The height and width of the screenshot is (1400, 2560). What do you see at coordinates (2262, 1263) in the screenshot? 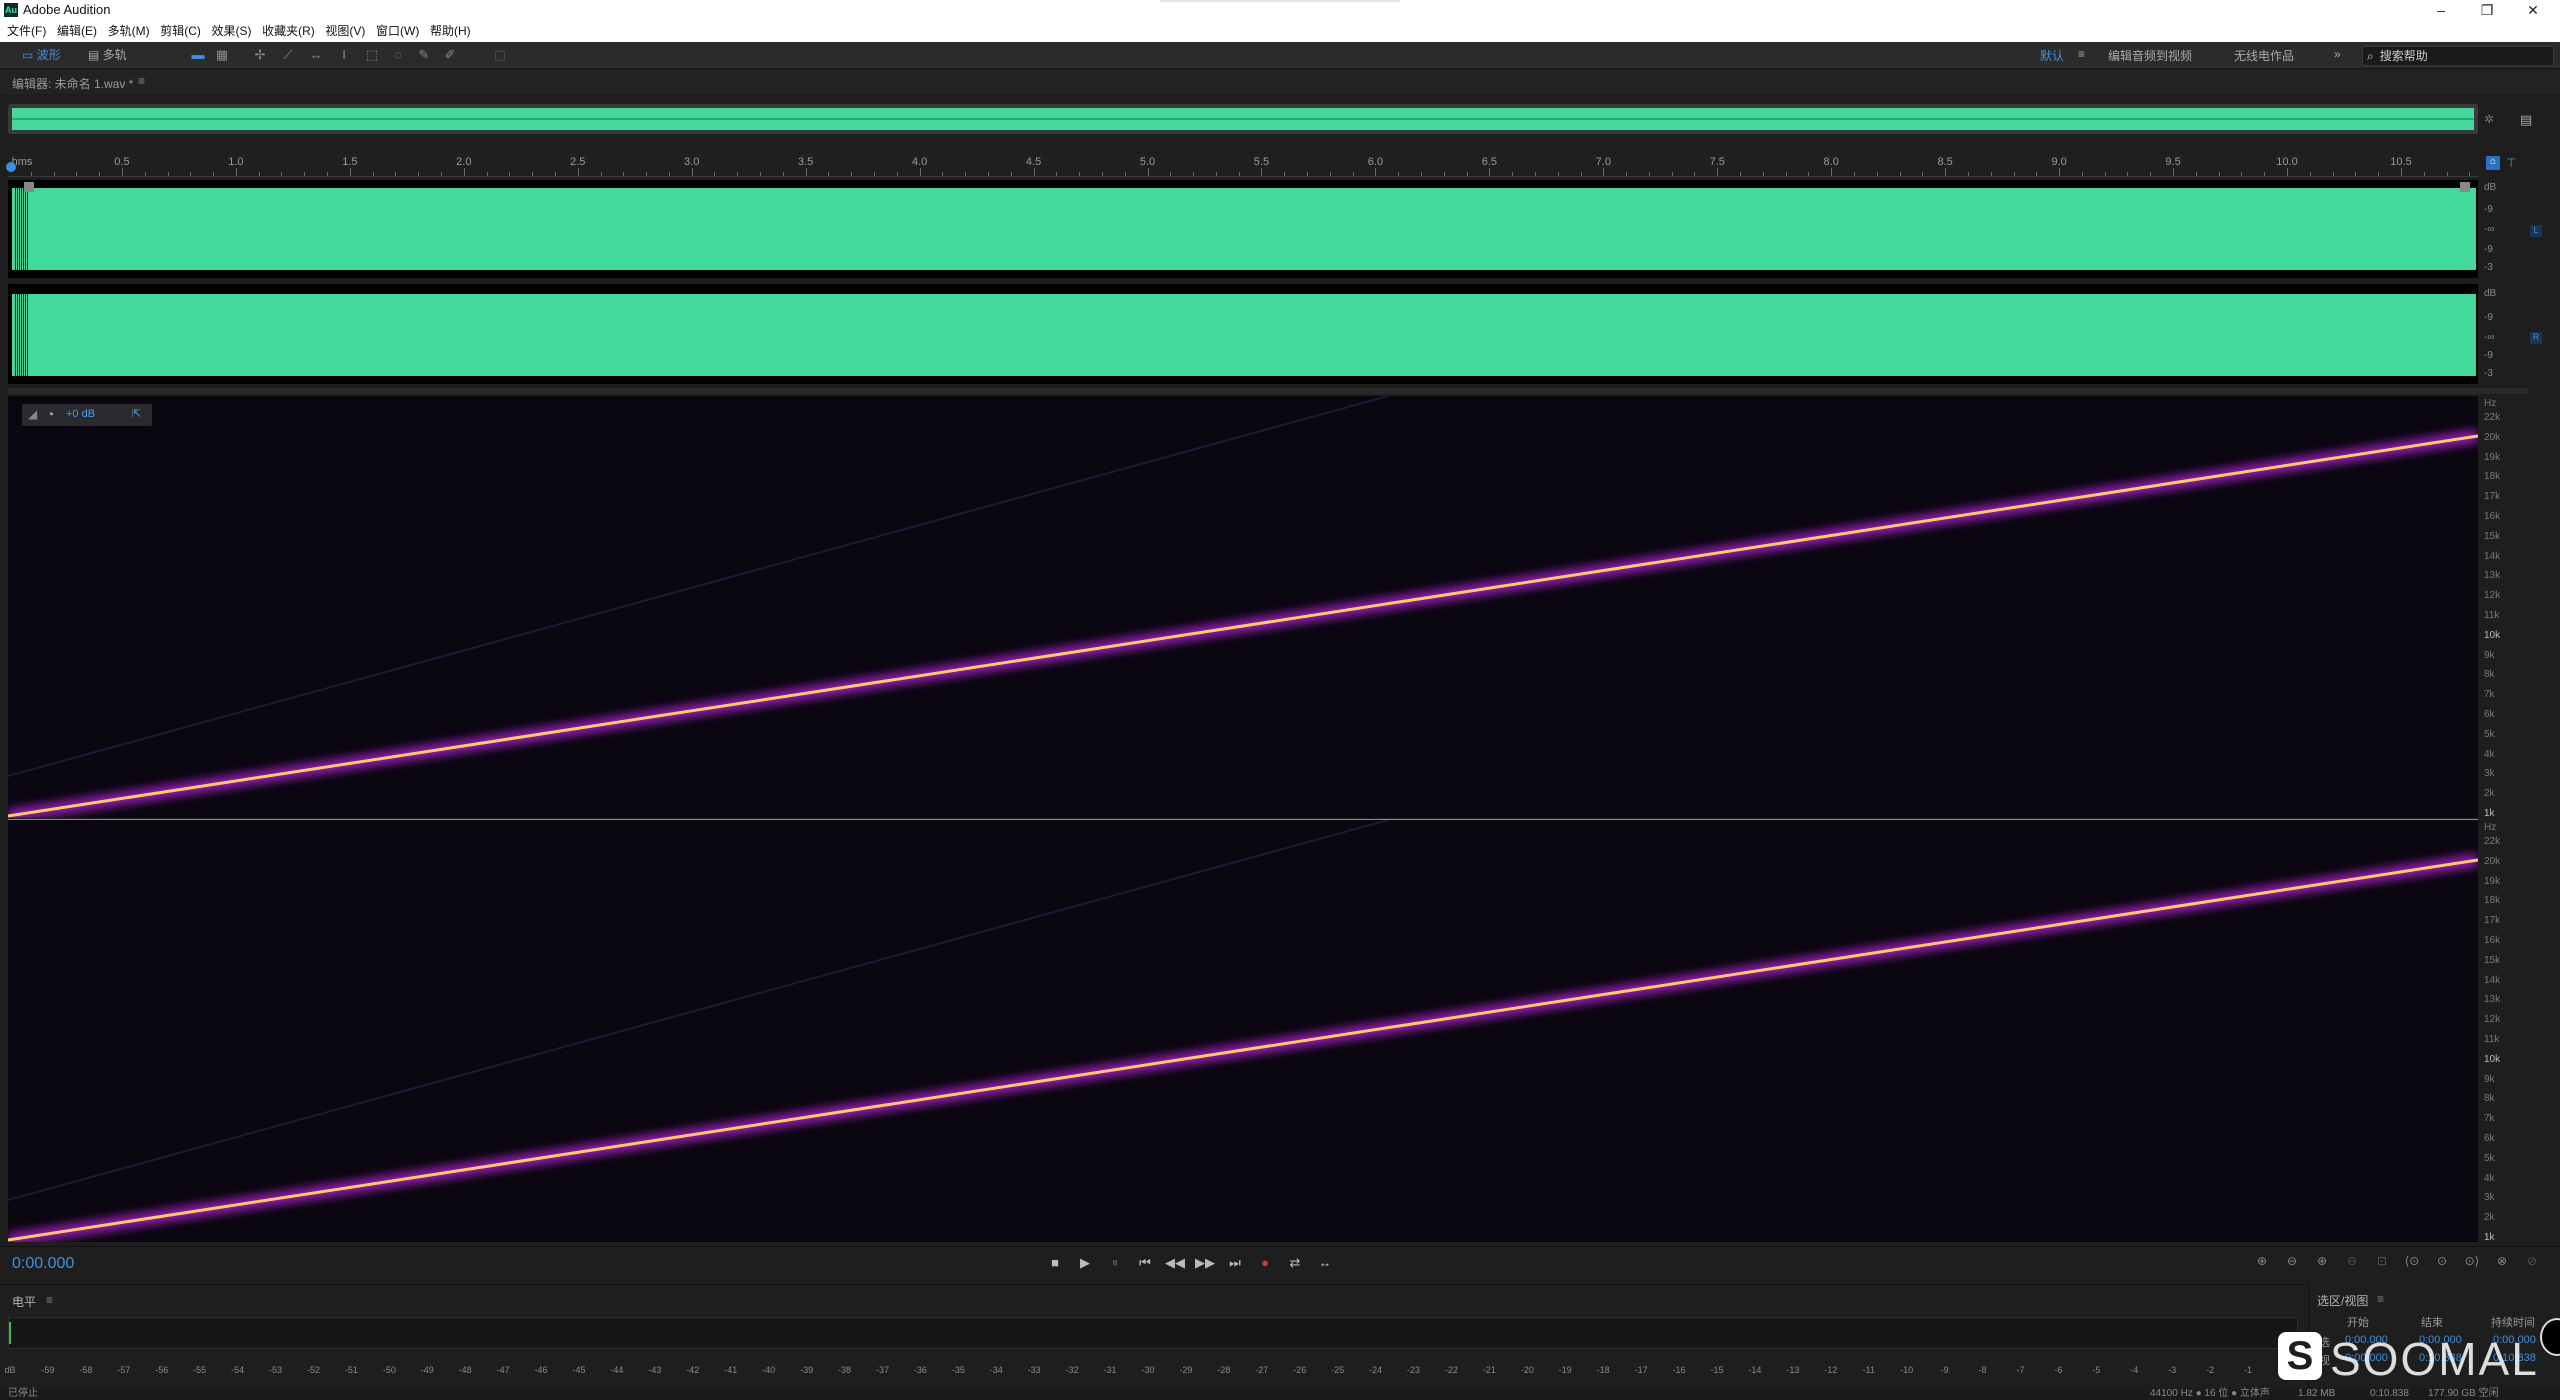
I see `zoom-in-amplitude-icon: ⊕` at bounding box center [2262, 1263].